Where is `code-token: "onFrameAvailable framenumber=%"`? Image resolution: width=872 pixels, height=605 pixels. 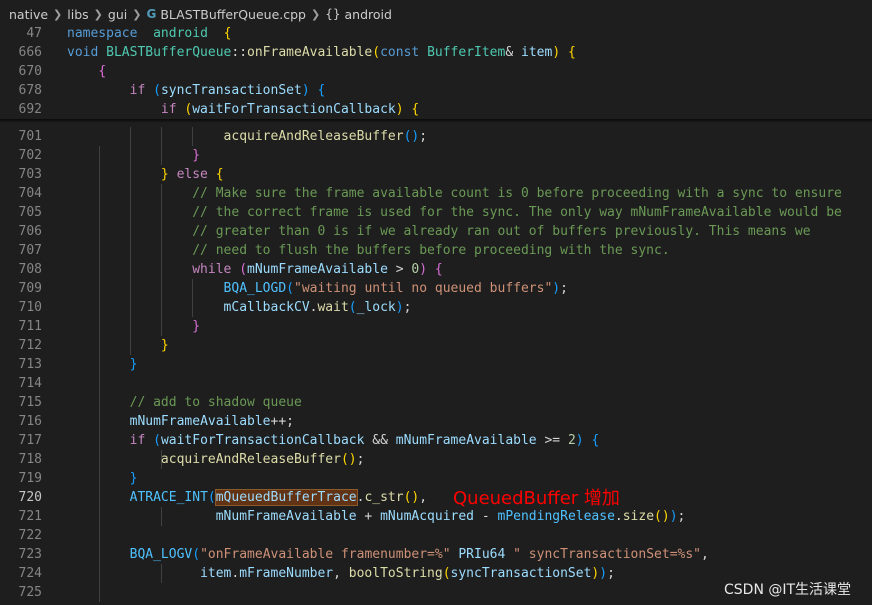 code-token: "onFrameAvailable framenumber=%" is located at coordinates (325, 554).